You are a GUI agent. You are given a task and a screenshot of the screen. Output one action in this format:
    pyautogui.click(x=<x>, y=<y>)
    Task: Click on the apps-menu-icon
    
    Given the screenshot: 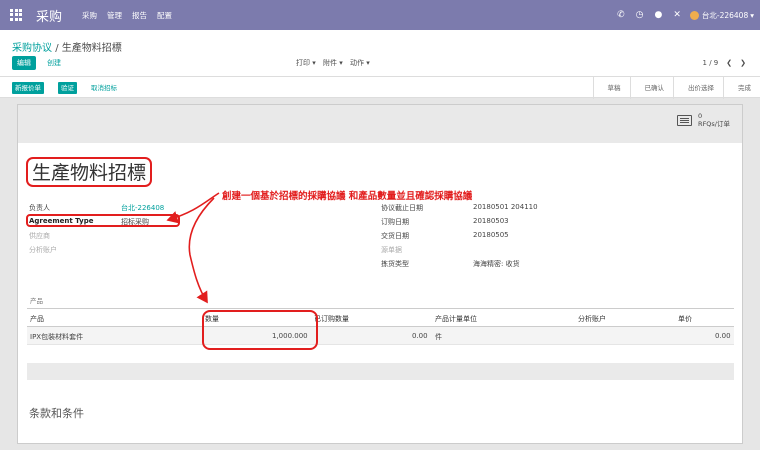 What is the action you would take?
    pyautogui.click(x=16, y=15)
    